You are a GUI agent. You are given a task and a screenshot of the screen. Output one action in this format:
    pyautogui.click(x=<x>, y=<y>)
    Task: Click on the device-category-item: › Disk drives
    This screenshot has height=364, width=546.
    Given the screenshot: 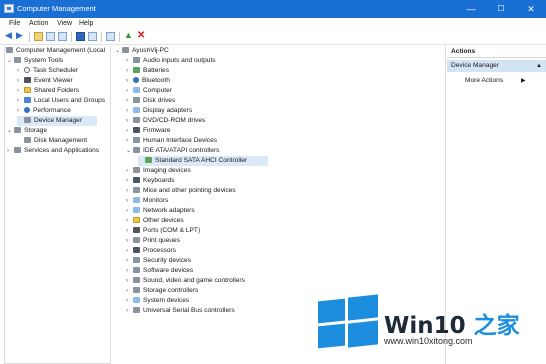 What is the action you would take?
    pyautogui.click(x=150, y=101)
    